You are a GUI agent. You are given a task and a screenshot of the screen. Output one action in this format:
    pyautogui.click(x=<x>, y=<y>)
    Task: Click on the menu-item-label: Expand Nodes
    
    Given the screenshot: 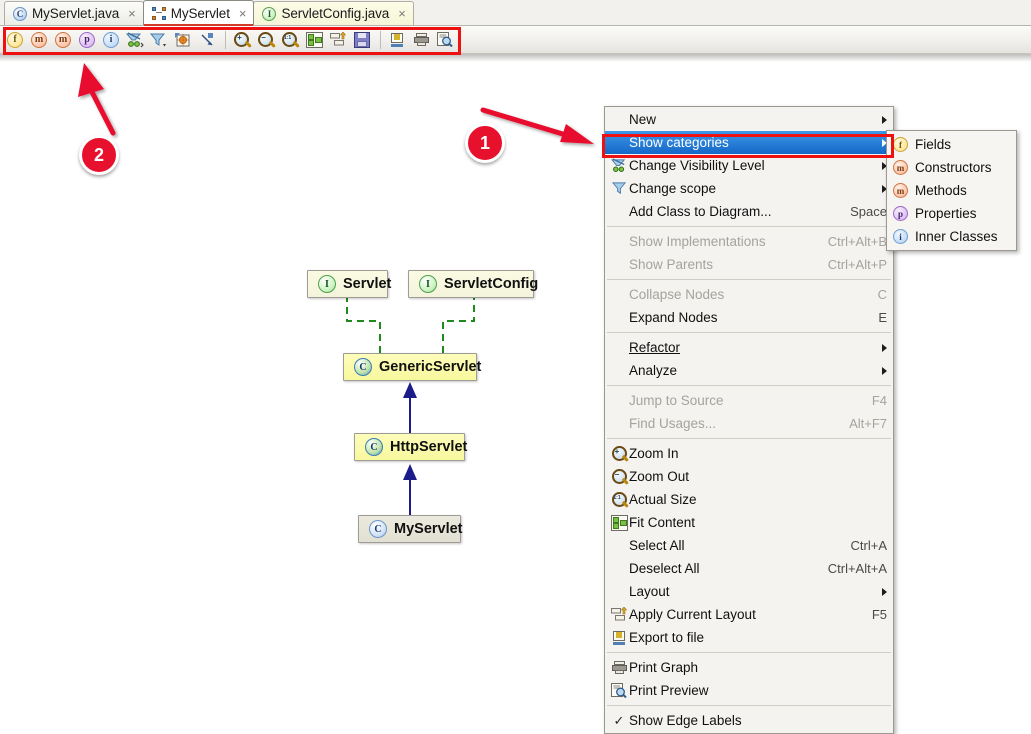 What is the action you would take?
    pyautogui.click(x=673, y=317)
    